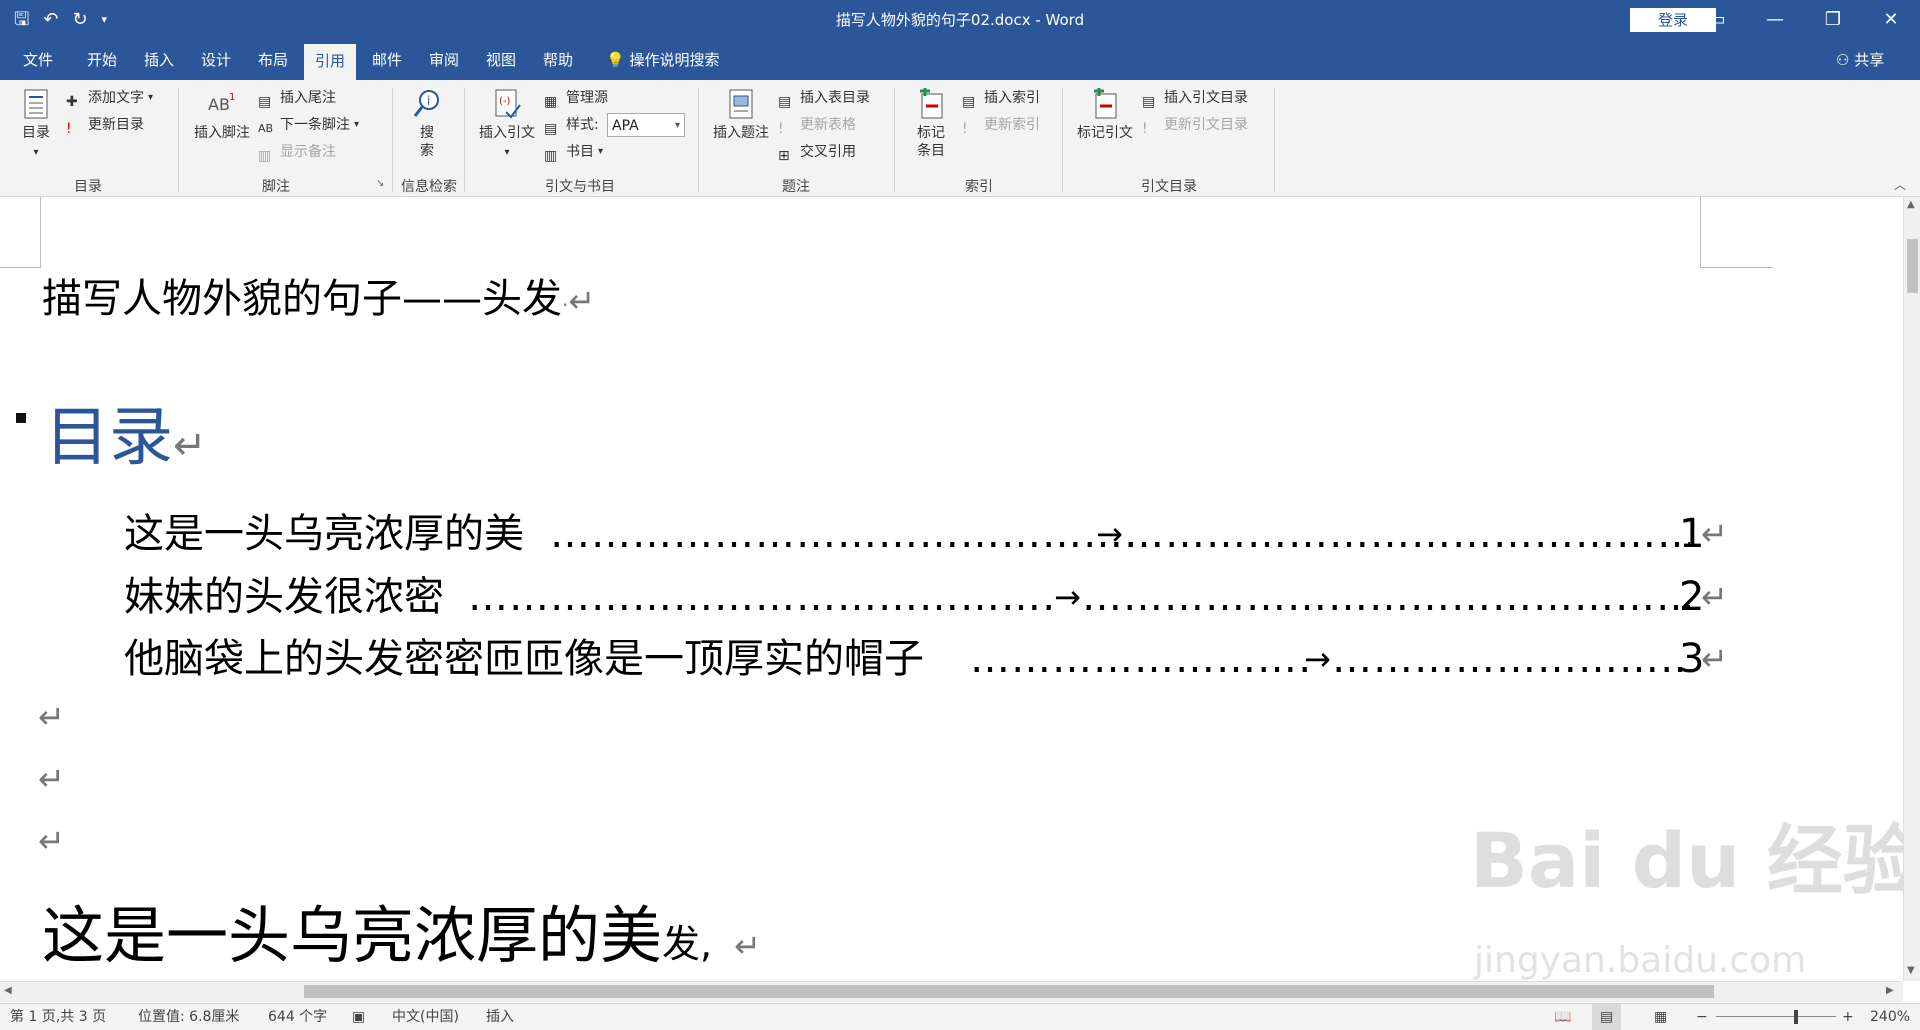 This screenshot has width=1920, height=1030. I want to click on svg-text: AB, so click(219, 104).